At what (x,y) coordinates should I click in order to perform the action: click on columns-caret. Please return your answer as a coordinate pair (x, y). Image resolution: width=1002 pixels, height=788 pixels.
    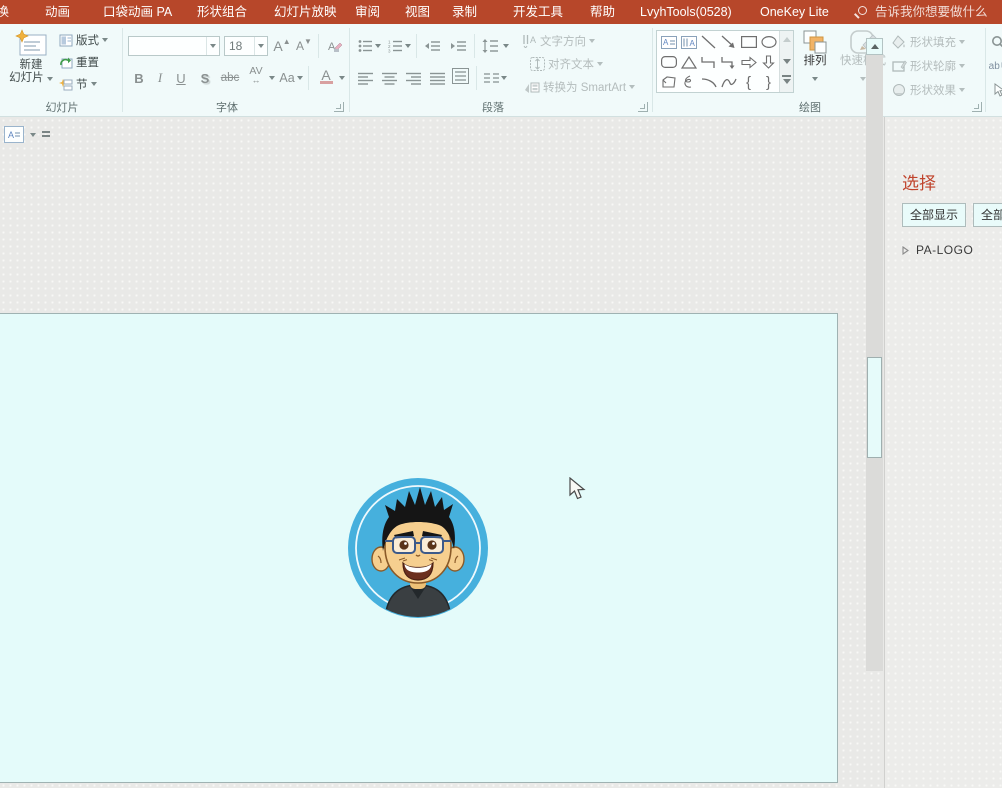
    Looking at the image, I should click on (504, 78).